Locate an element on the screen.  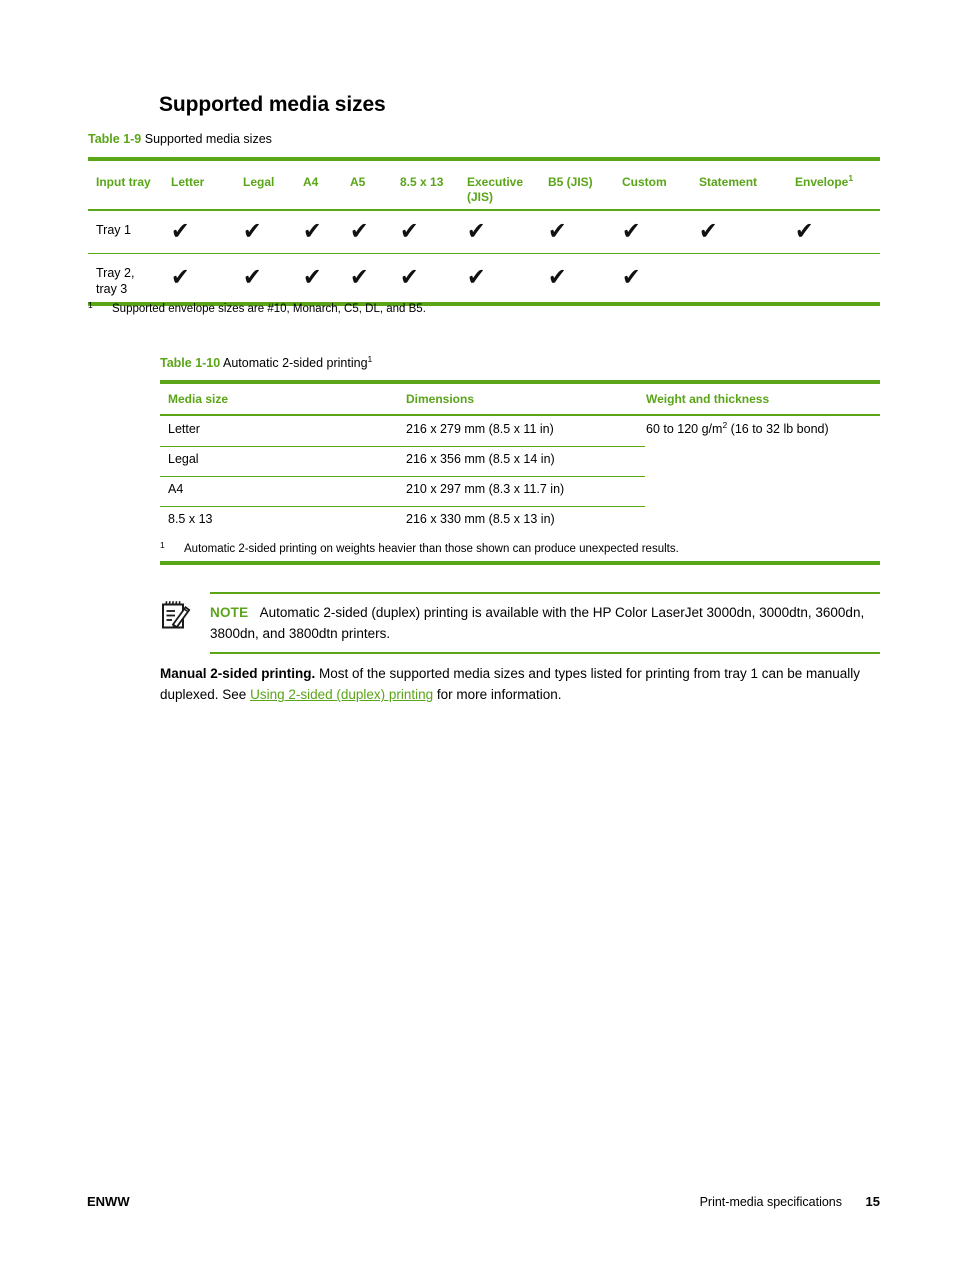
page-title: Supported media sizes is located at coordinates (272, 104).